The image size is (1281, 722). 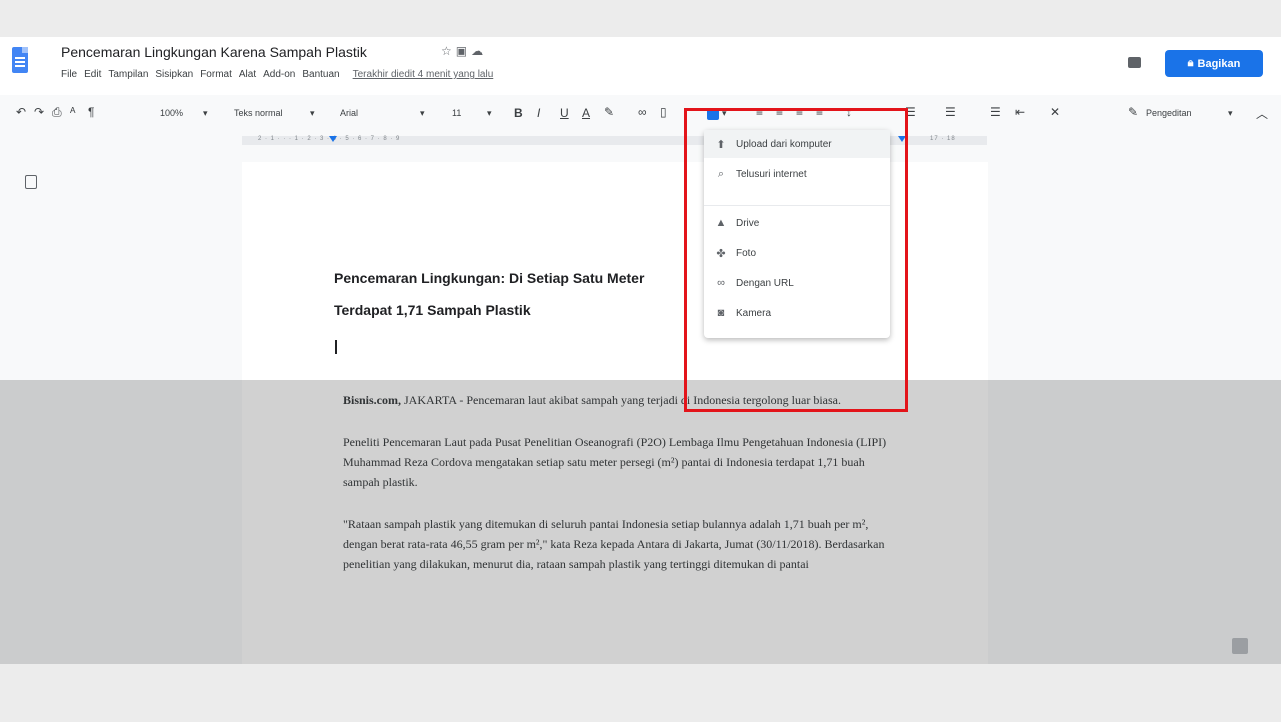 I want to click on bulleted-list-icon: ☰, so click(x=950, y=112).